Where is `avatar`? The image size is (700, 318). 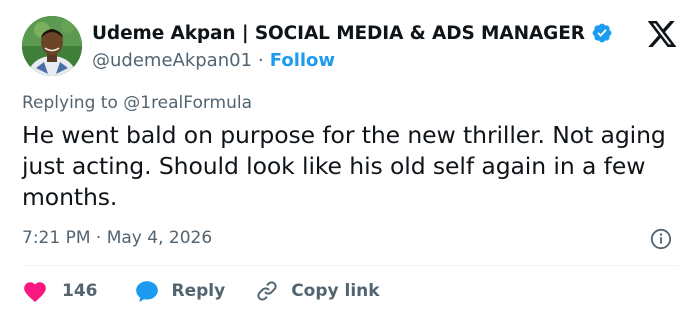
avatar is located at coordinates (52, 46).